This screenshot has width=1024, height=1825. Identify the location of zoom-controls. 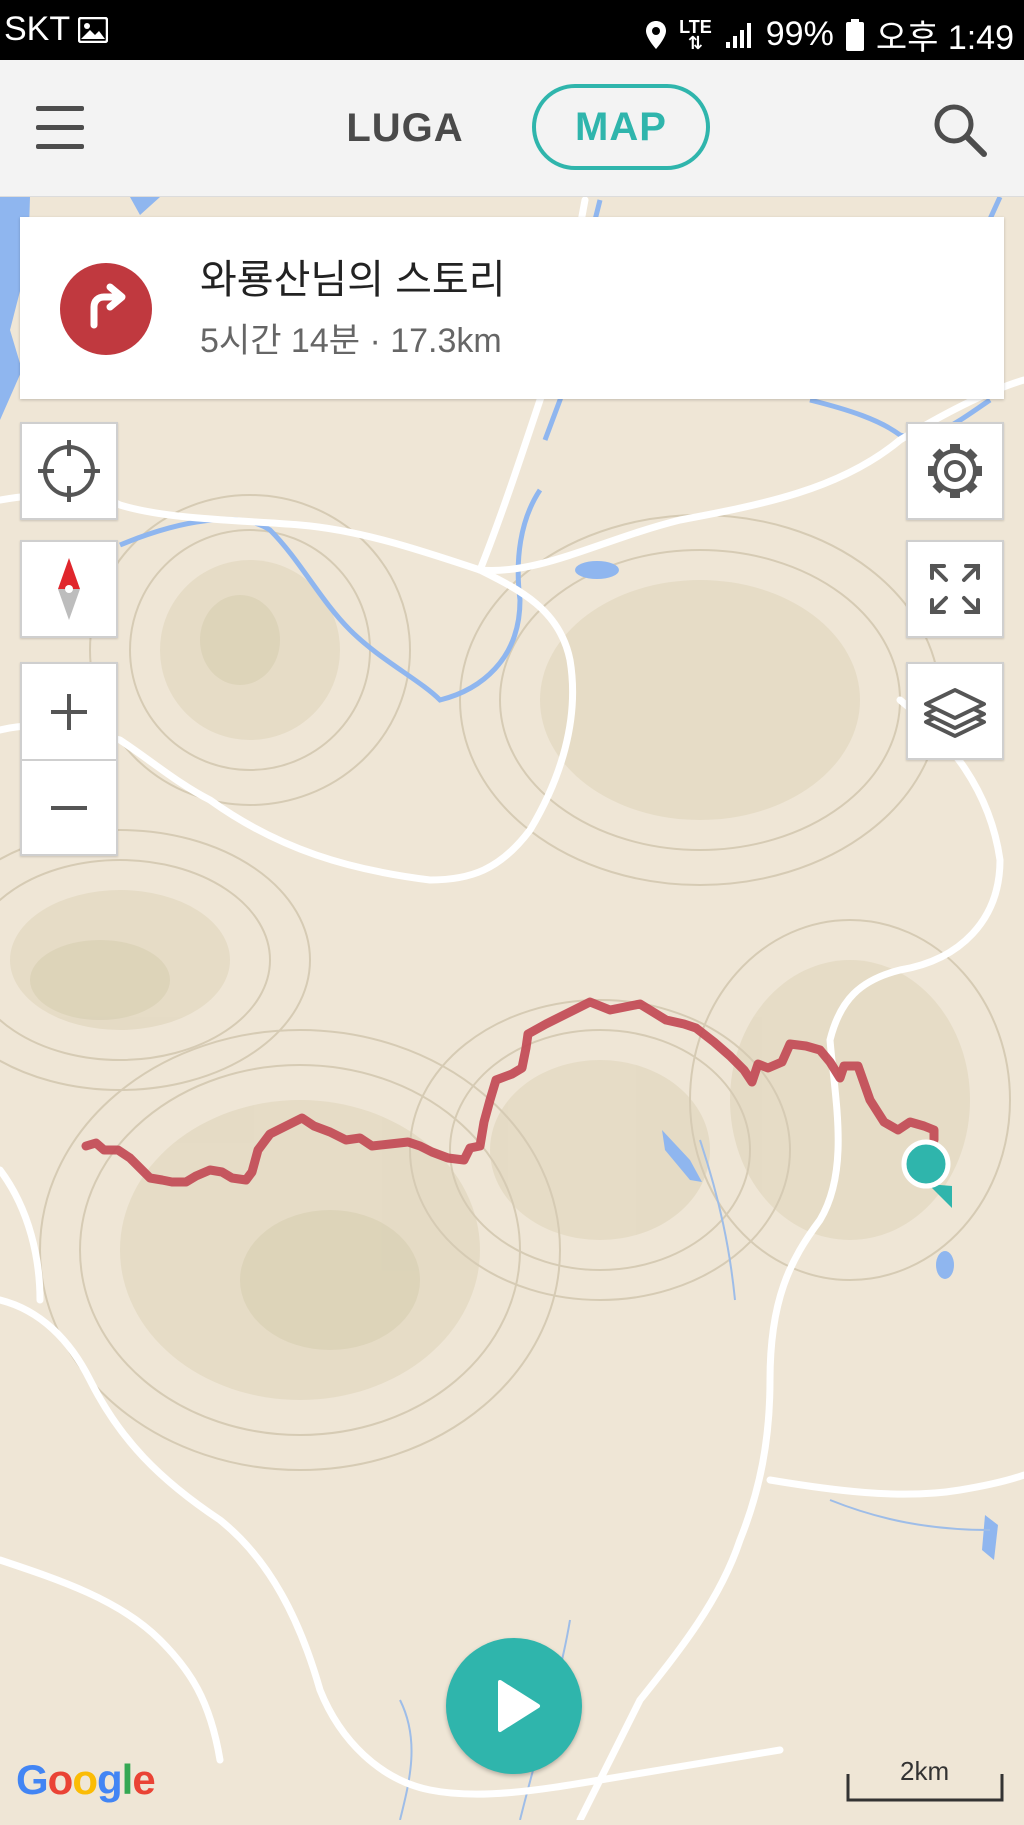
(69, 759).